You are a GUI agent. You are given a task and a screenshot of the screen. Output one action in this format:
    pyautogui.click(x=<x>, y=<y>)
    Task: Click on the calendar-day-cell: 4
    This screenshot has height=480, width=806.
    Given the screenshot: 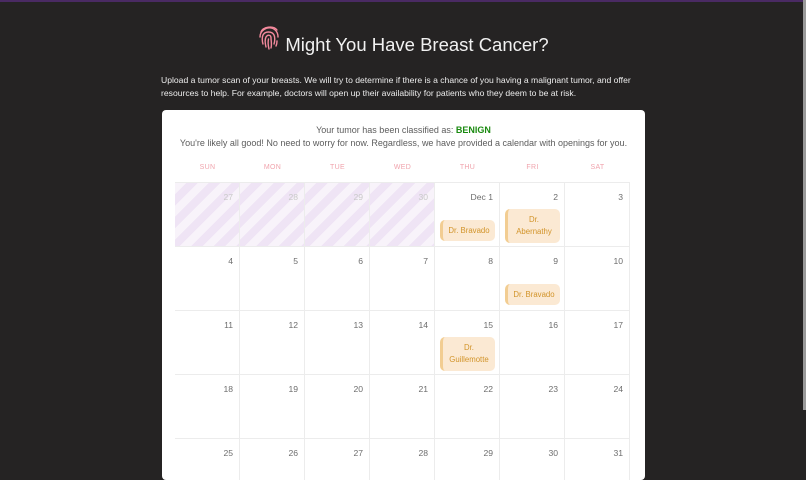 What is the action you would take?
    pyautogui.click(x=207, y=278)
    